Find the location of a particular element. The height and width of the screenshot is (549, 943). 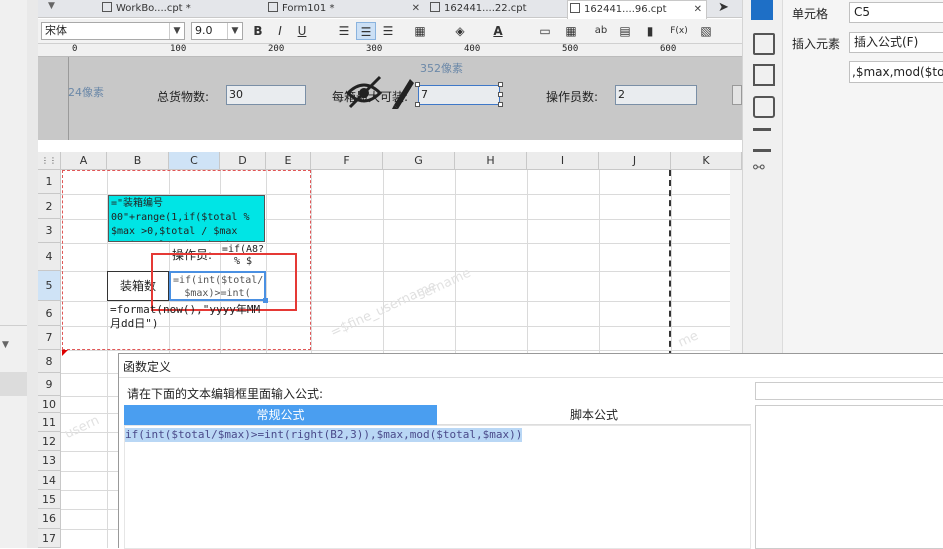

tab-workbook: WorkBo....cpt * is located at coordinates (181, 9).